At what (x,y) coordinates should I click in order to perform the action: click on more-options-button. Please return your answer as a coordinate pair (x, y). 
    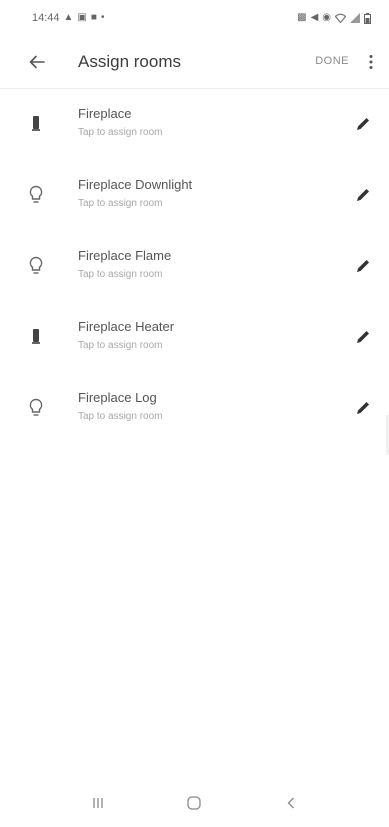
    Looking at the image, I should click on (371, 62).